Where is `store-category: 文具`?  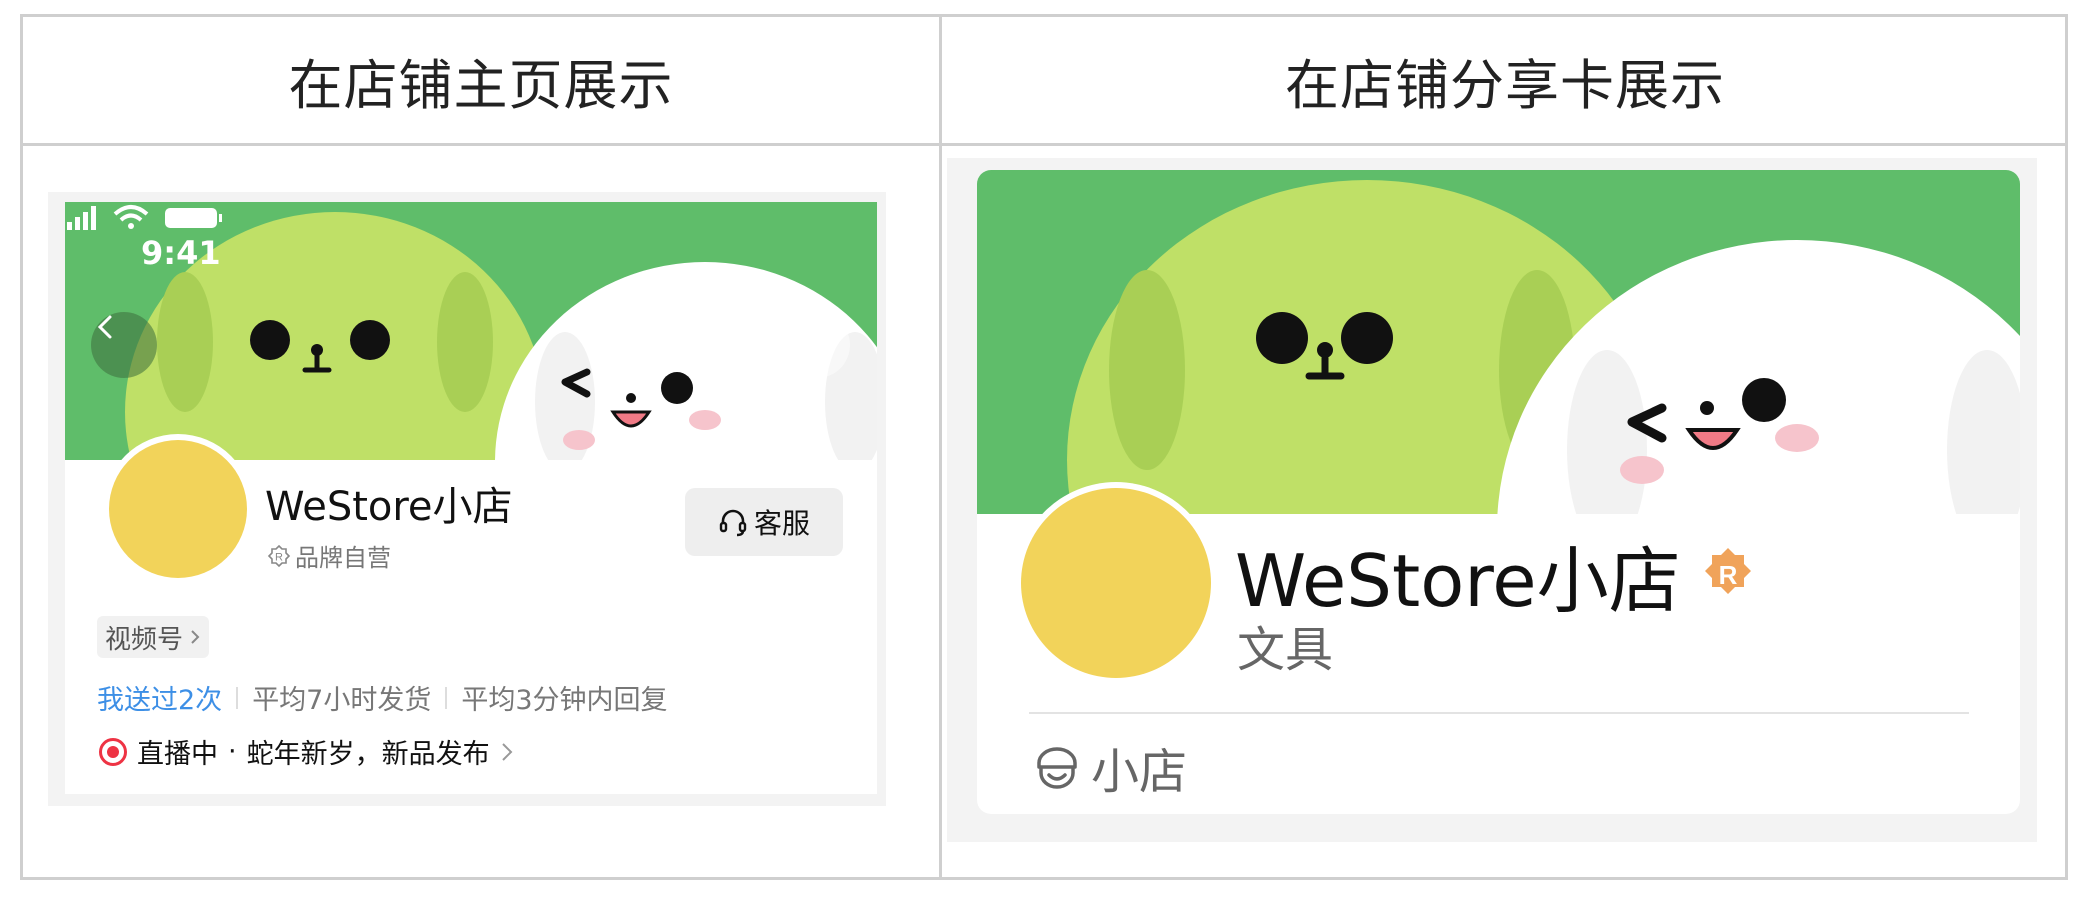
store-category: 文具 is located at coordinates (1285, 650).